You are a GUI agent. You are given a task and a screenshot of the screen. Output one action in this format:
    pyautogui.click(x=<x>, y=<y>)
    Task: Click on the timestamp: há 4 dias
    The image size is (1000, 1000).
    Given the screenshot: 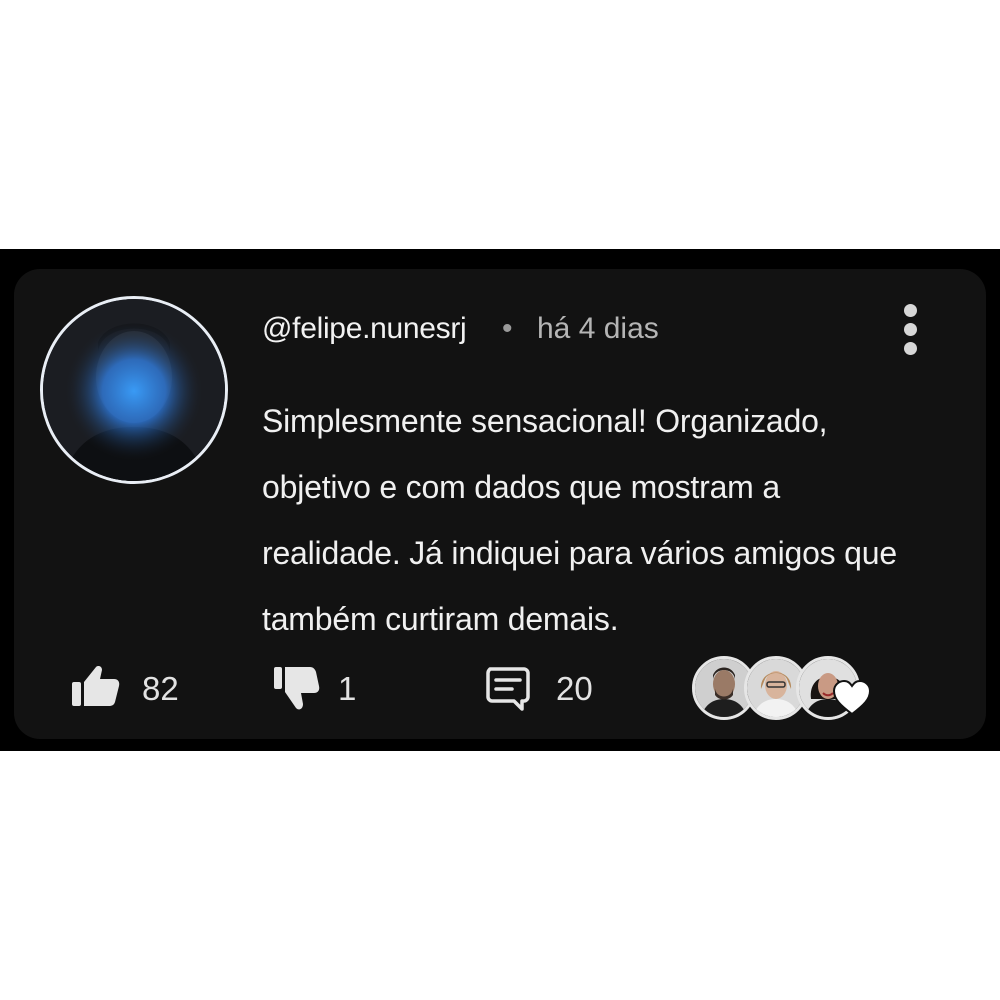 What is the action you would take?
    pyautogui.click(x=598, y=328)
    